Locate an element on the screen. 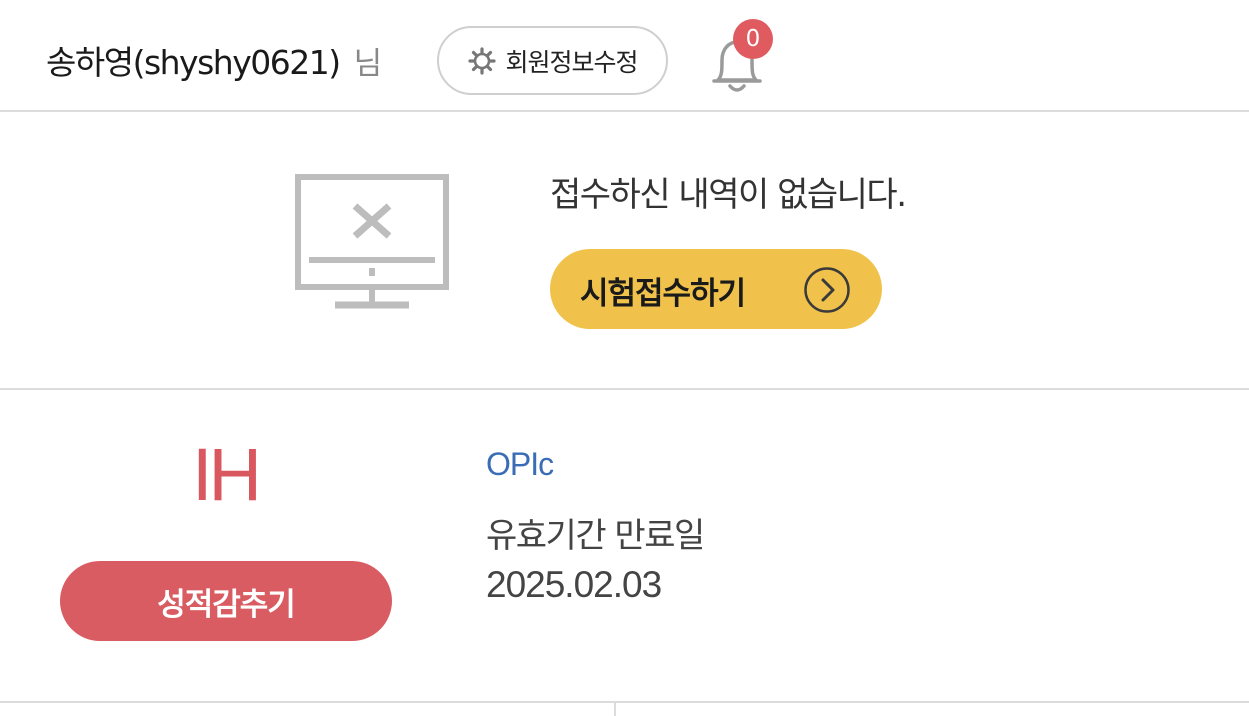  grade-level: IH is located at coordinates (227, 474).